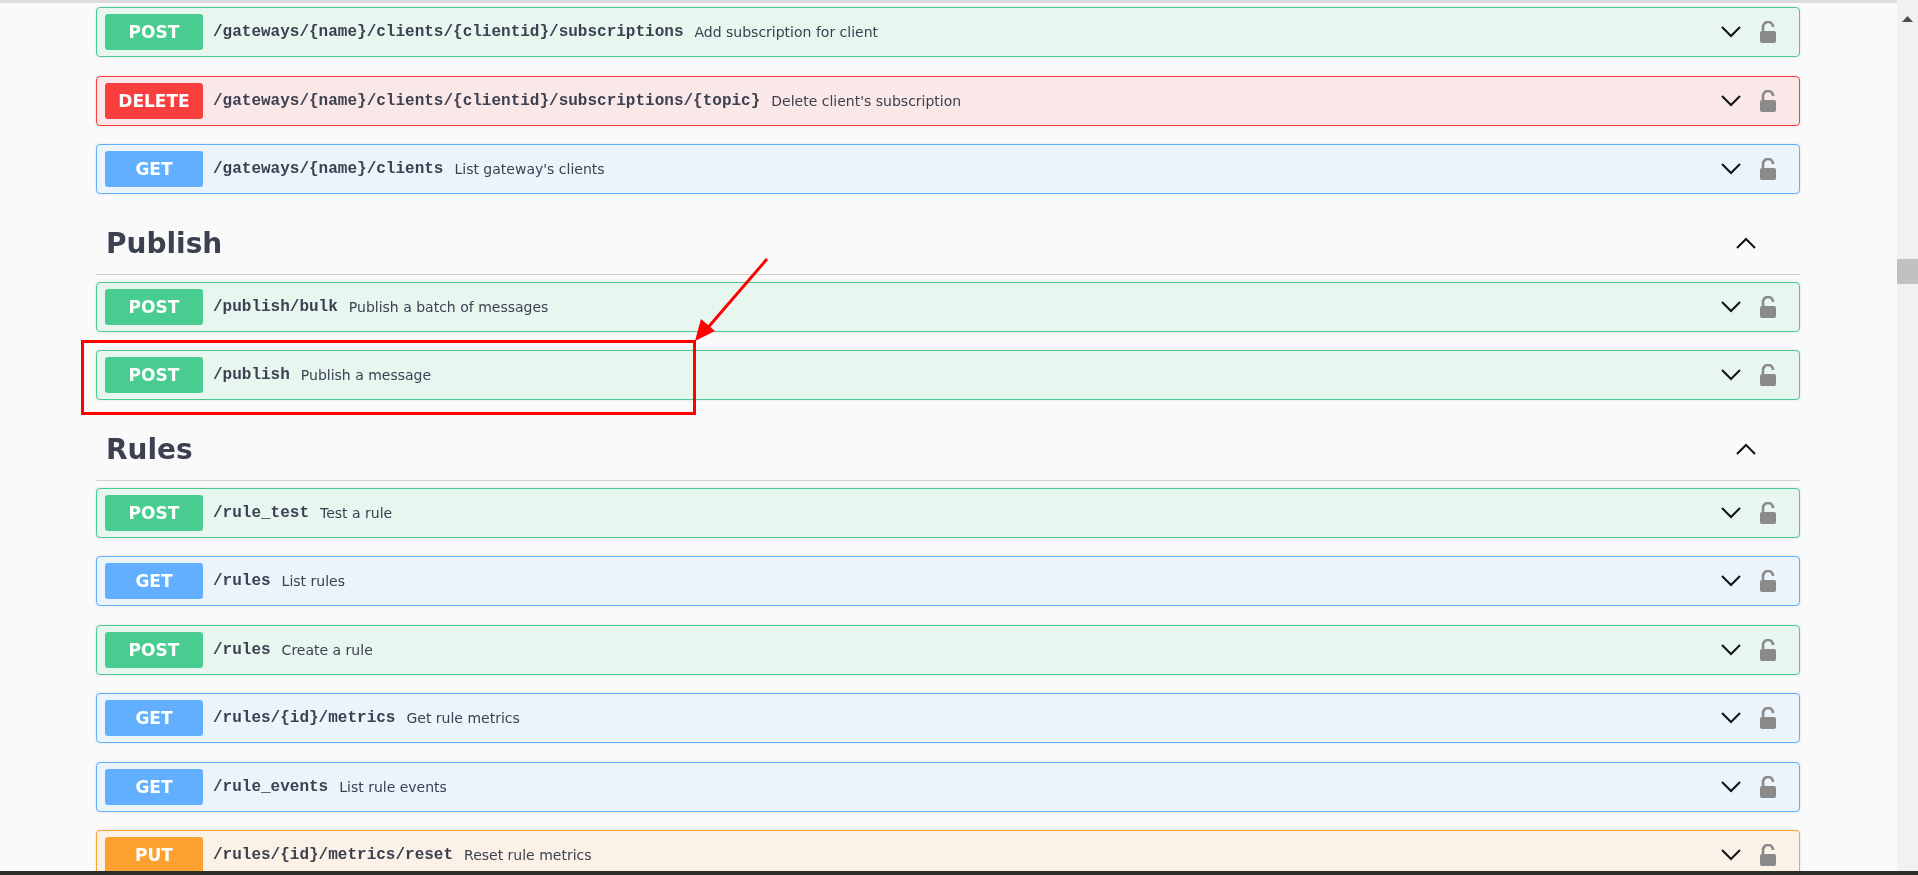  What do you see at coordinates (164, 243) in the screenshot?
I see `section-title: Publish` at bounding box center [164, 243].